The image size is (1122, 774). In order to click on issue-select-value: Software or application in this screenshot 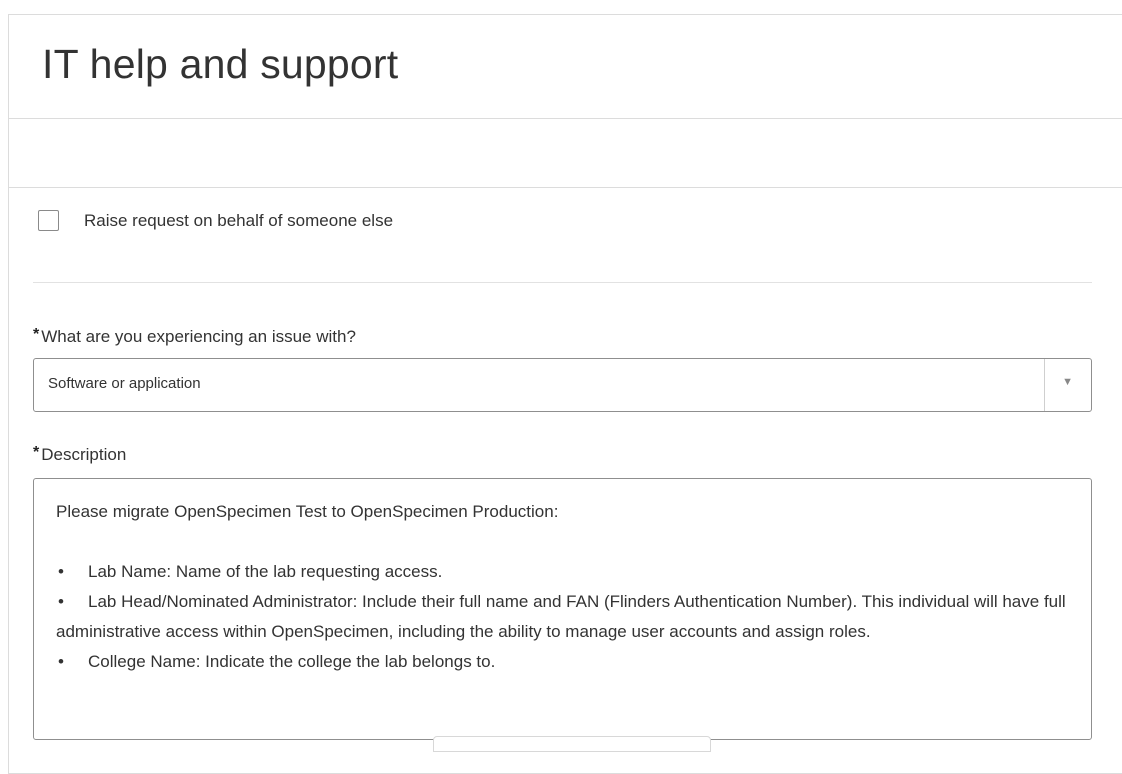, I will do `click(124, 383)`.